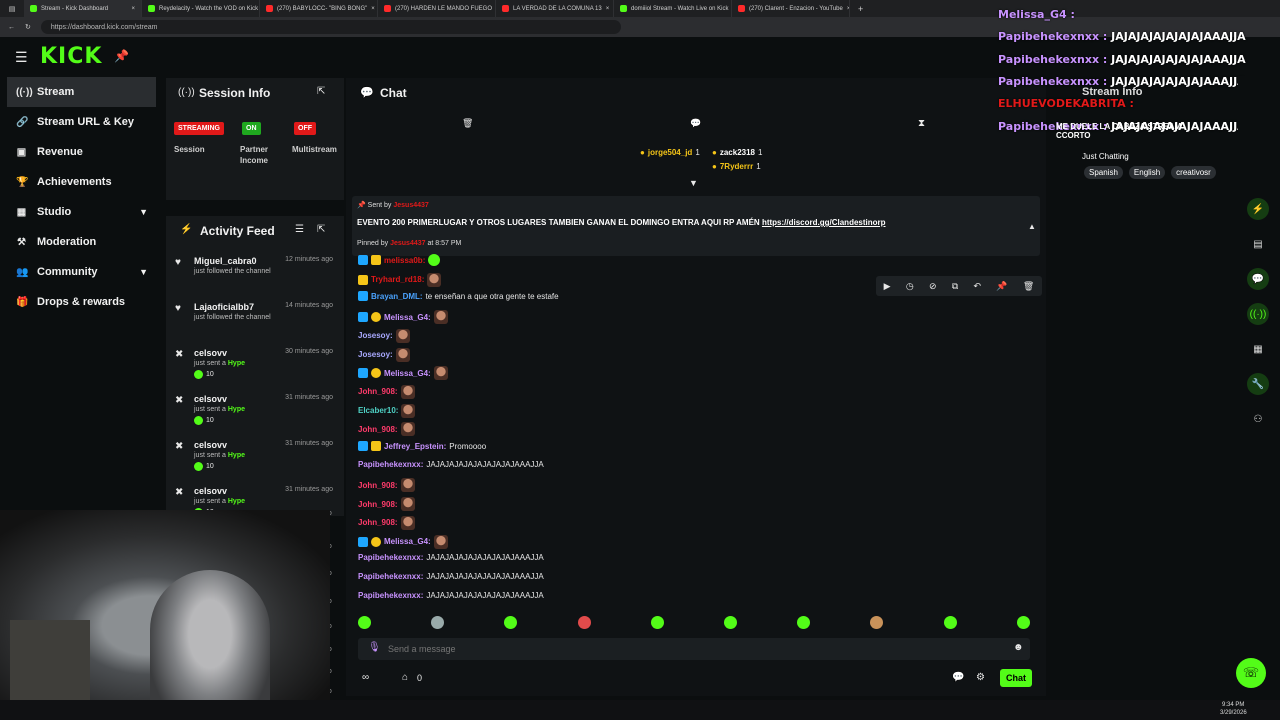  What do you see at coordinates (933, 286) in the screenshot?
I see `ban-icon: ⊘` at bounding box center [933, 286].